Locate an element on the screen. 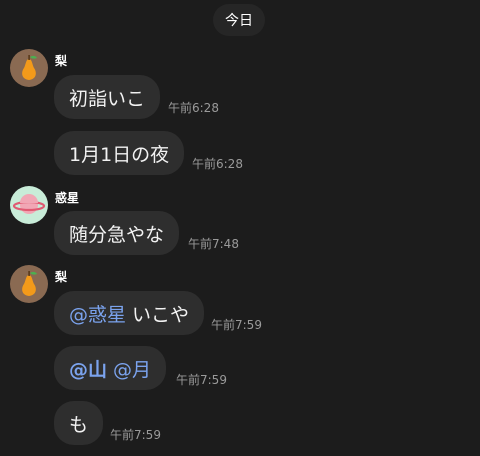  message-bubble: 随分急やな is located at coordinates (117, 233).